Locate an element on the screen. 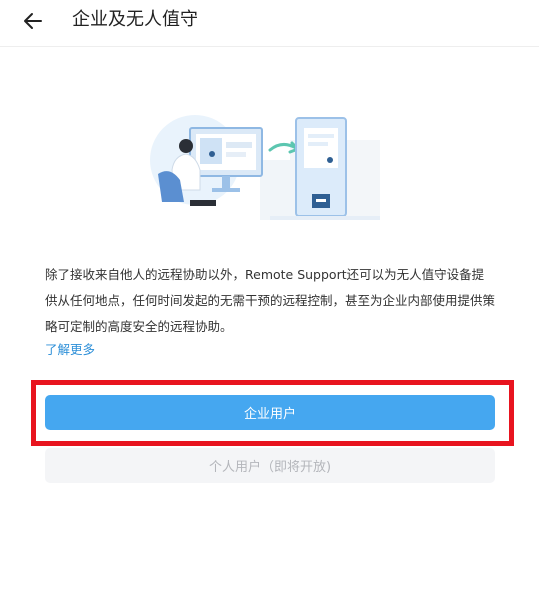 Image resolution: width=539 pixels, height=607 pixels. back-button is located at coordinates (33, 21).